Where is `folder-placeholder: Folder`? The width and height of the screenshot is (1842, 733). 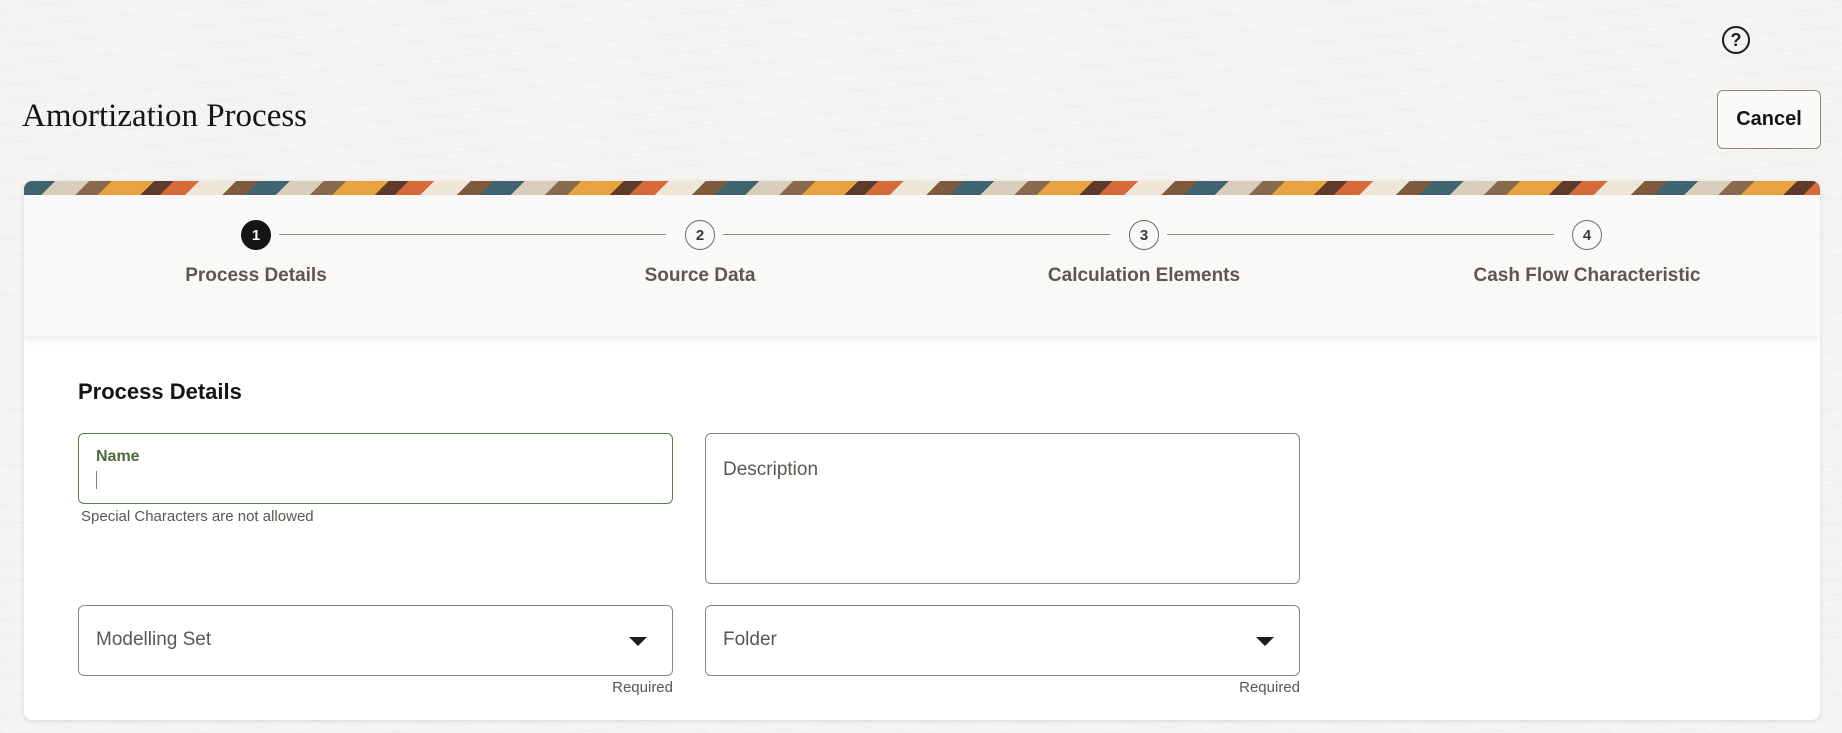
folder-placeholder: Folder is located at coordinates (750, 639).